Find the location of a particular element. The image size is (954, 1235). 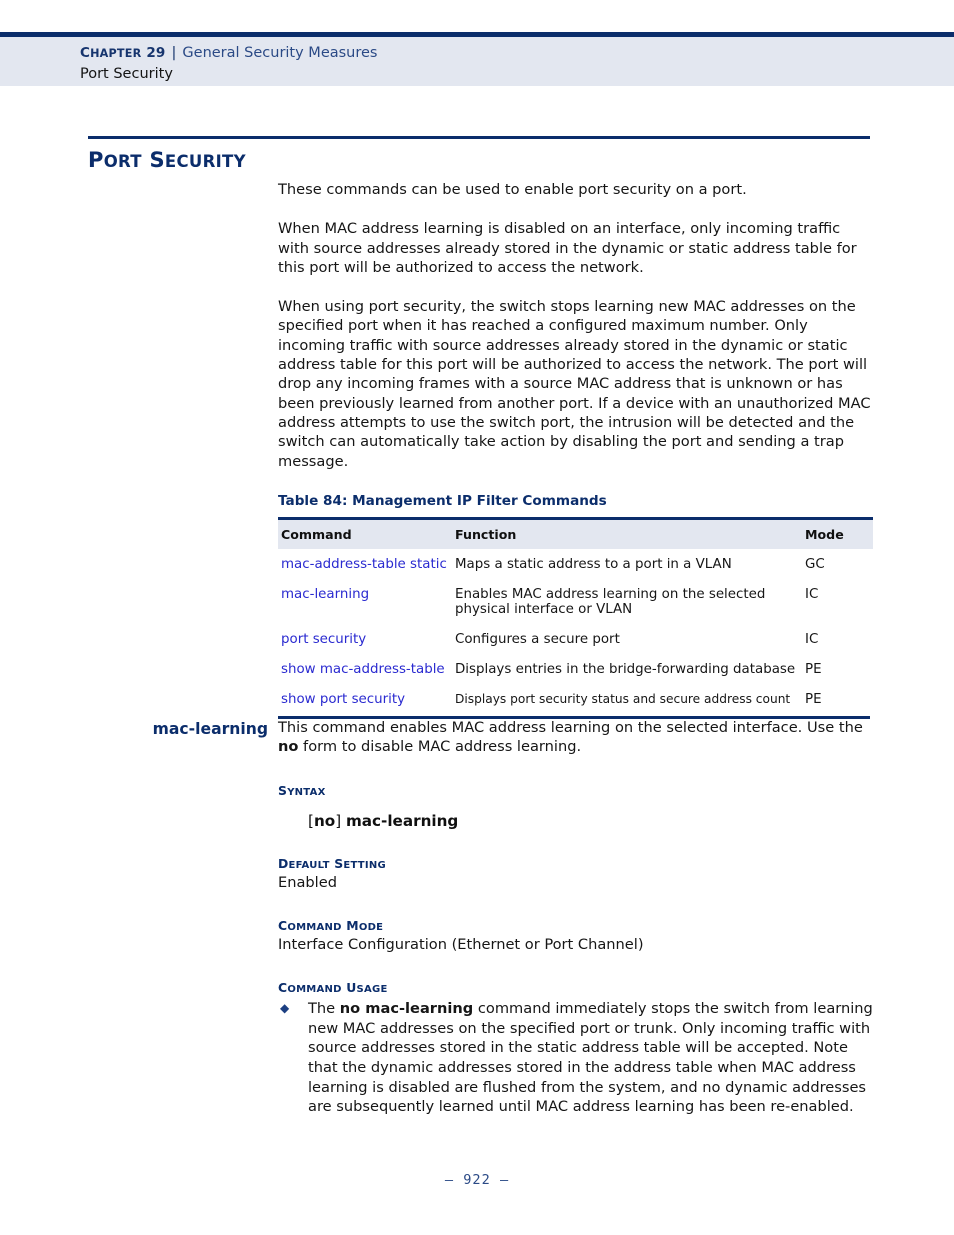

command-description-keyword: no is located at coordinates (288, 747).